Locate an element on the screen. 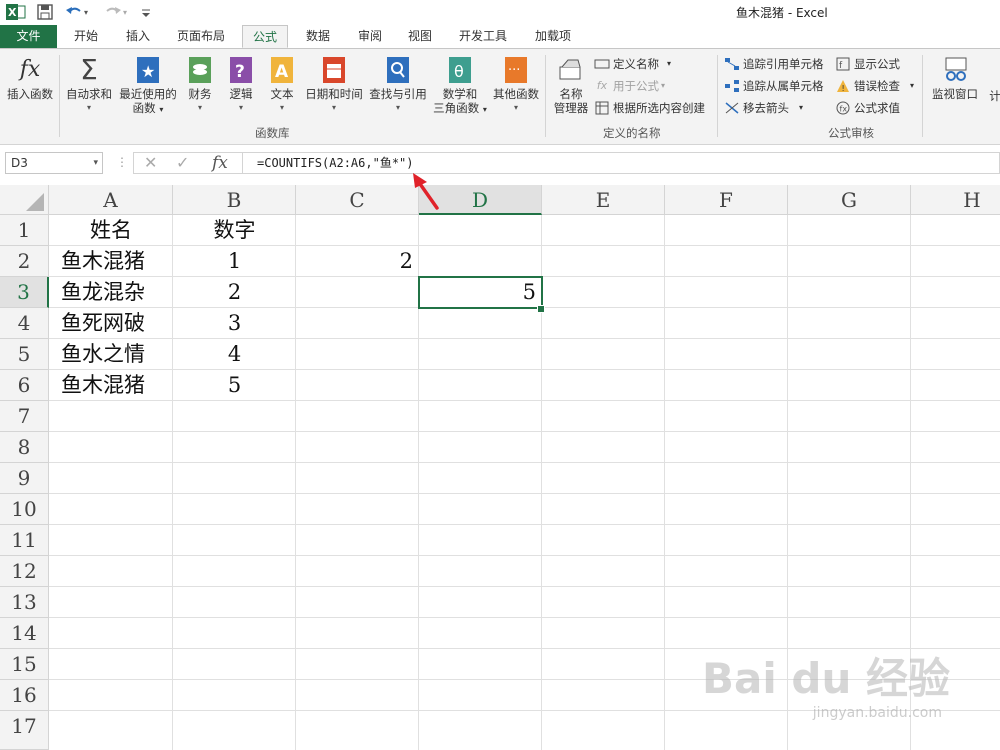 Image resolution: width=1000 pixels, height=750 pixels. error-checking-label: 错误检查 is located at coordinates (877, 86).